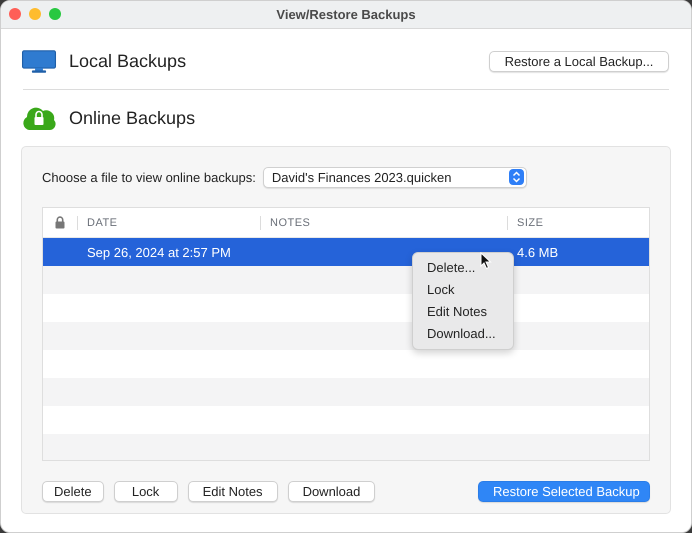 This screenshot has width=692, height=533. I want to click on action-button: Lock, so click(146, 491).